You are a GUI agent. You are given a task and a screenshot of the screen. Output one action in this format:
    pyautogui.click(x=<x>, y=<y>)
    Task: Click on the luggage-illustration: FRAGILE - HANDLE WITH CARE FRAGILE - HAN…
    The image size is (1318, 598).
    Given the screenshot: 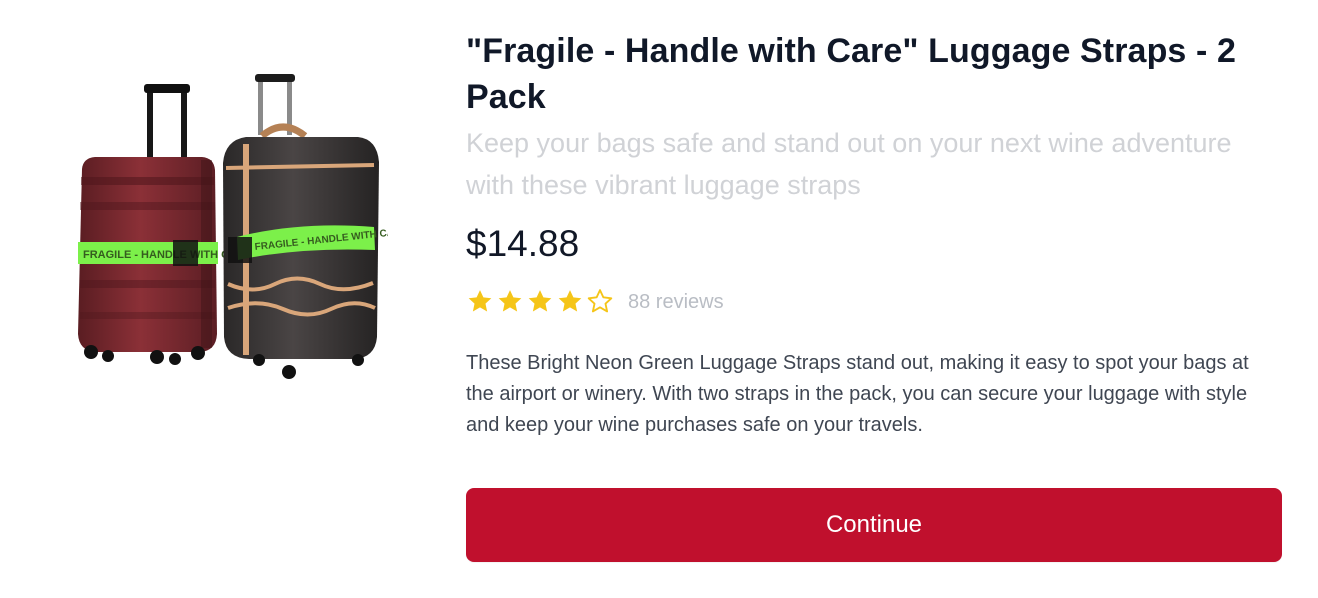 What is the action you would take?
    pyautogui.click(x=243, y=226)
    